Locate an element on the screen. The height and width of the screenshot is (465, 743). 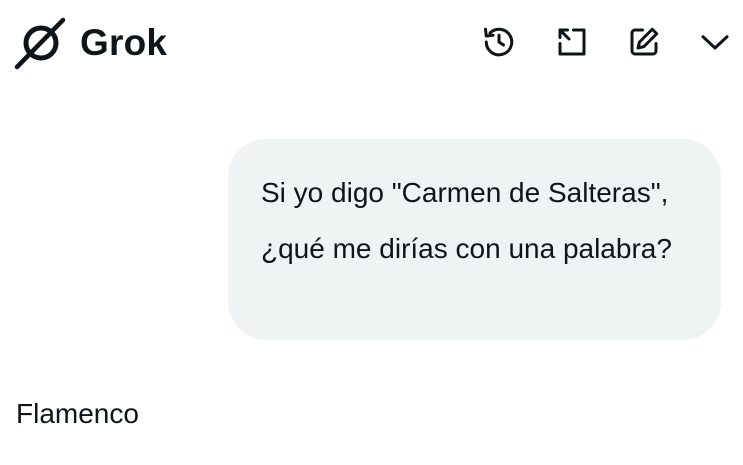
chevron-down-icon is located at coordinates (715, 42).